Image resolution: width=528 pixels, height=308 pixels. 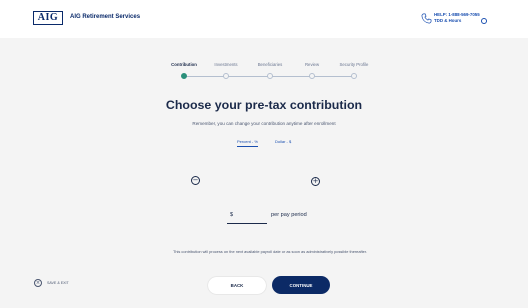 What do you see at coordinates (312, 64) in the screenshot?
I see `step-review: Review` at bounding box center [312, 64].